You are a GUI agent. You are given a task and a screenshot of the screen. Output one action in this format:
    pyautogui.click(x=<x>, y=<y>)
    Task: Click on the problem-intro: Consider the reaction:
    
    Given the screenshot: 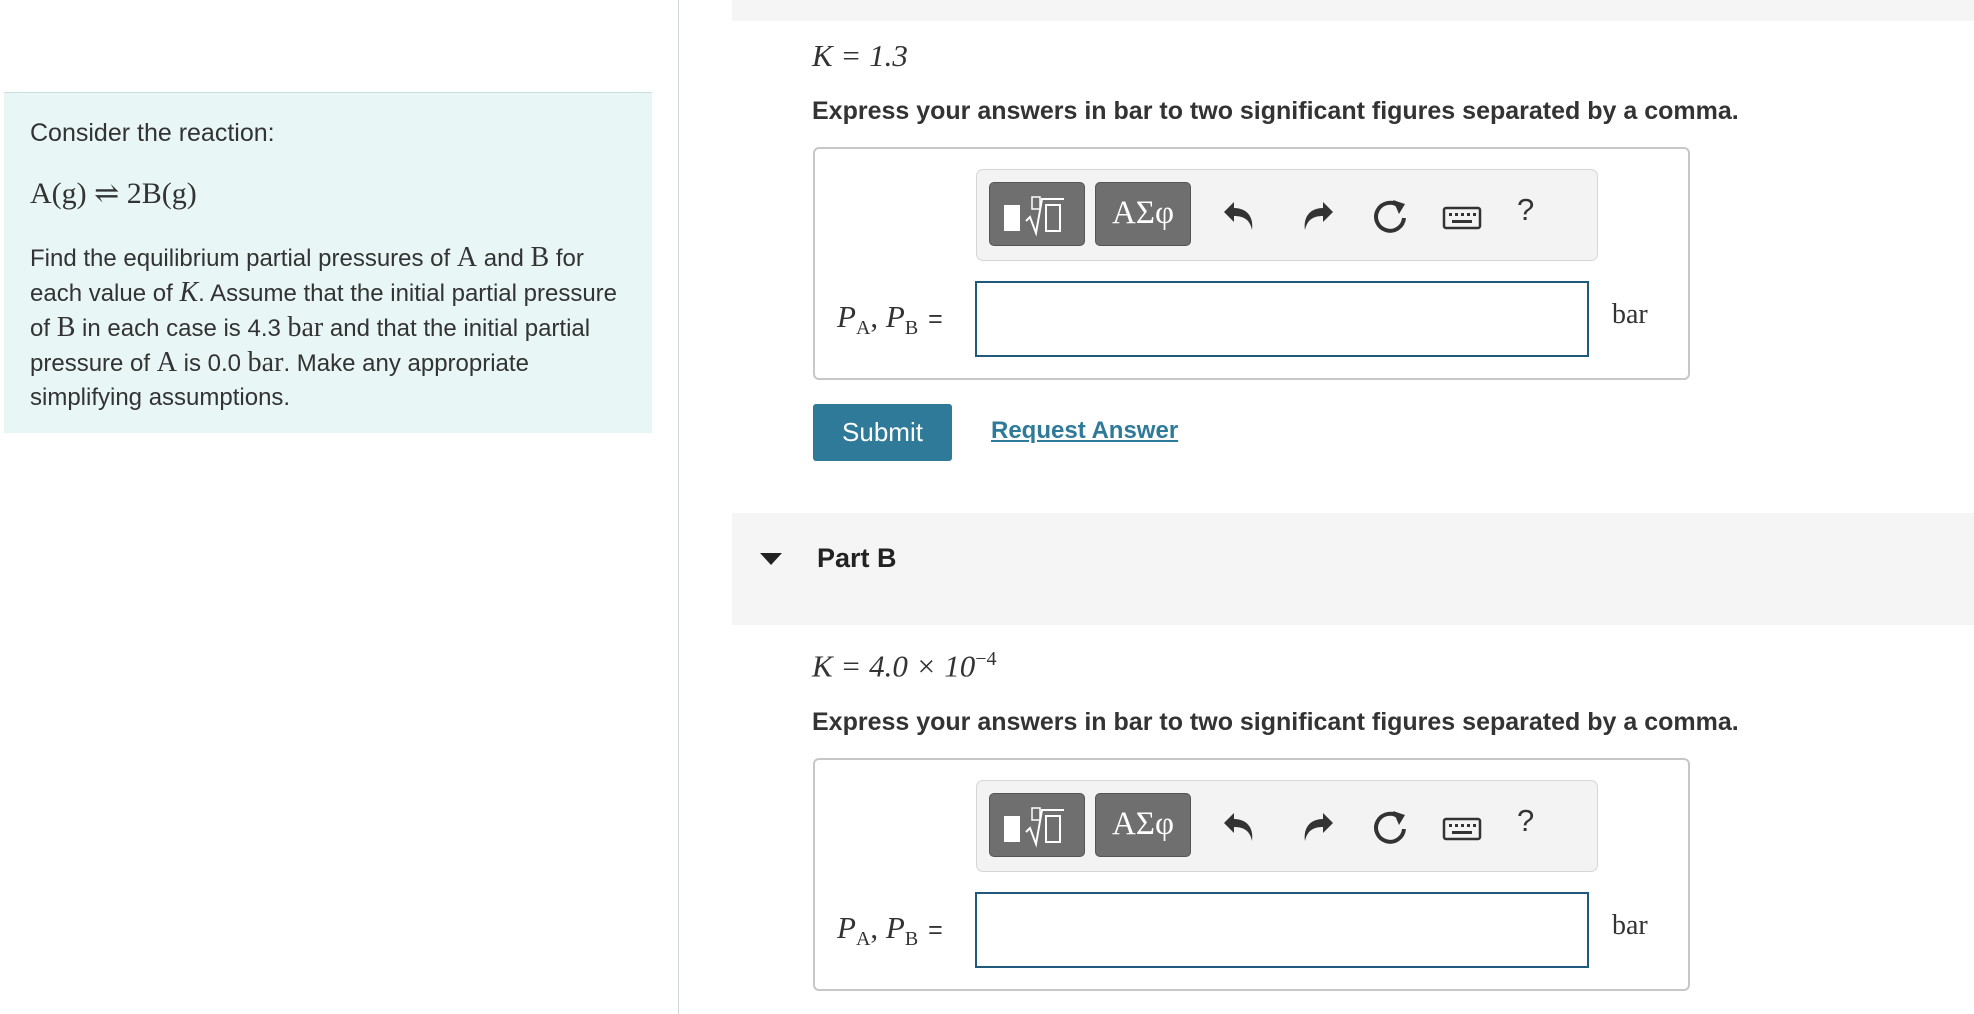 What is the action you would take?
    pyautogui.click(x=152, y=133)
    